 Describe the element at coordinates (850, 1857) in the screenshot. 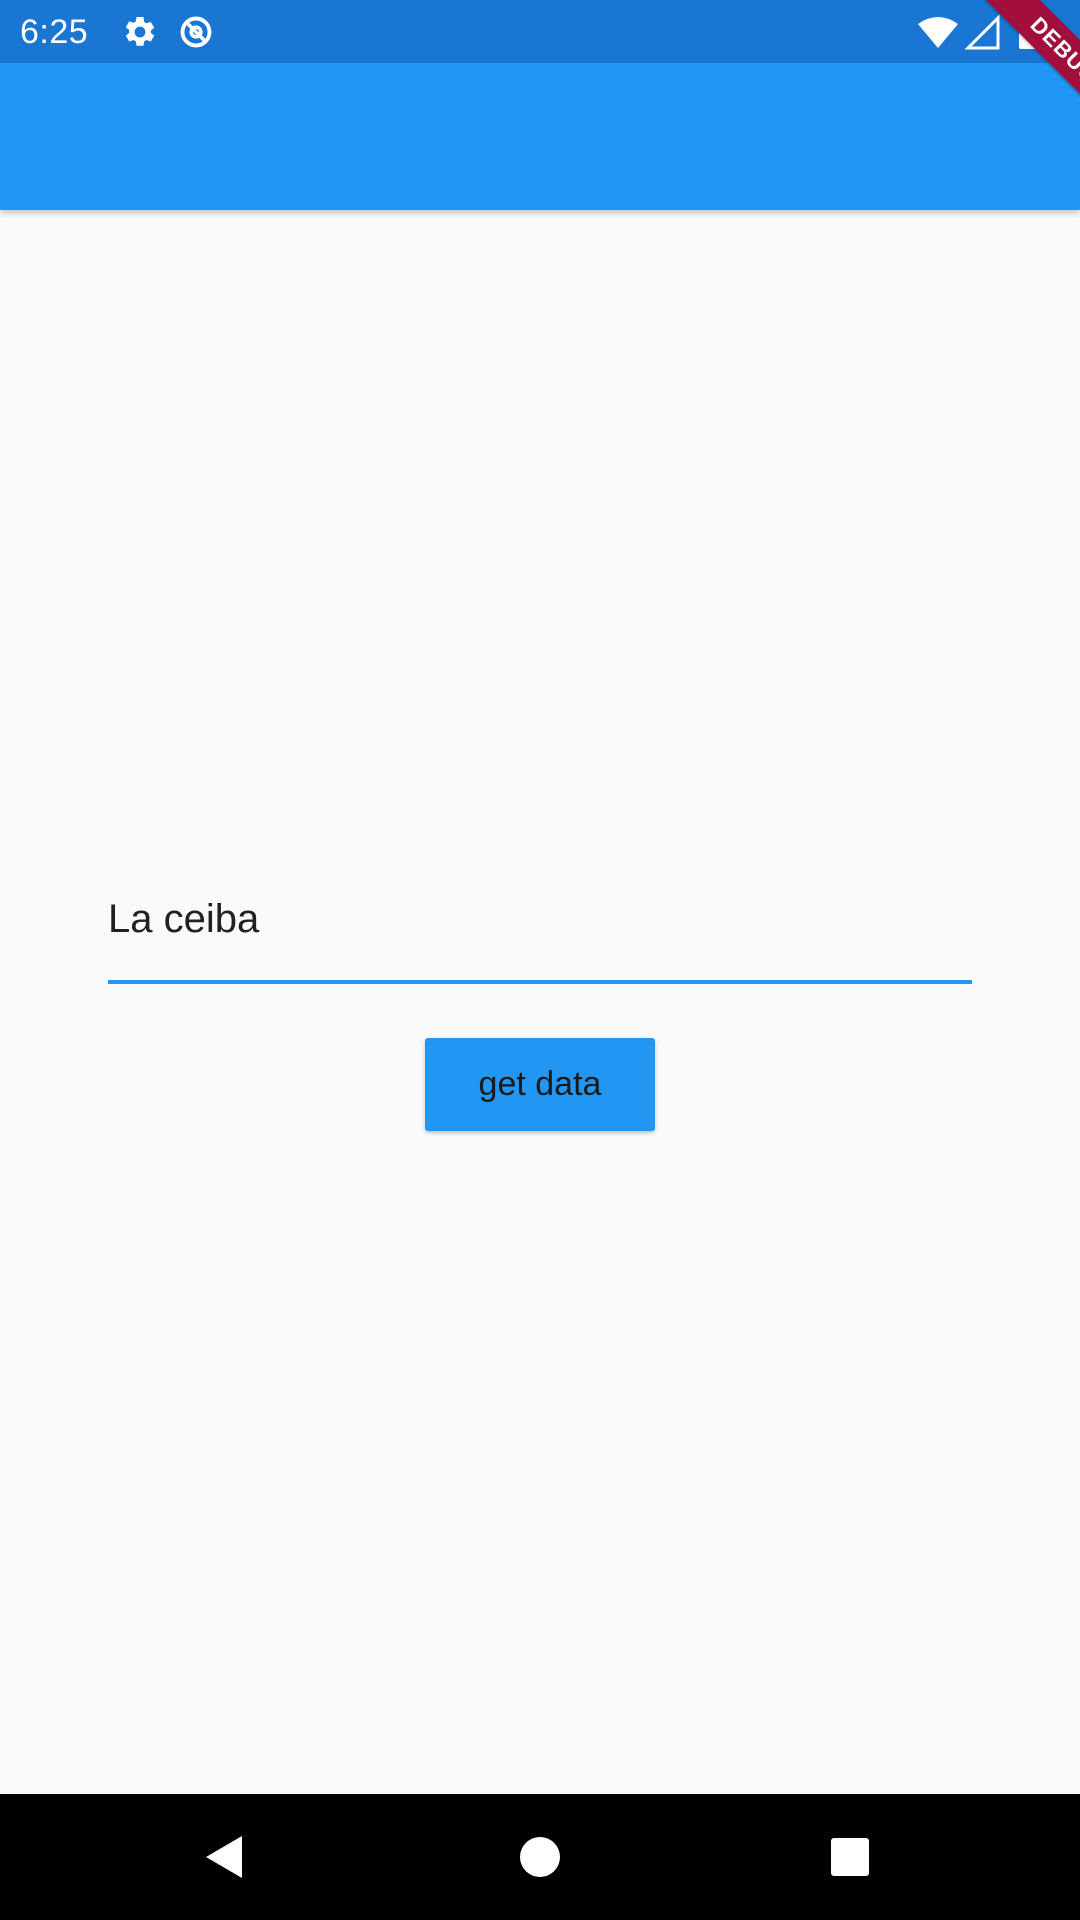

I see `recents-icon` at that location.